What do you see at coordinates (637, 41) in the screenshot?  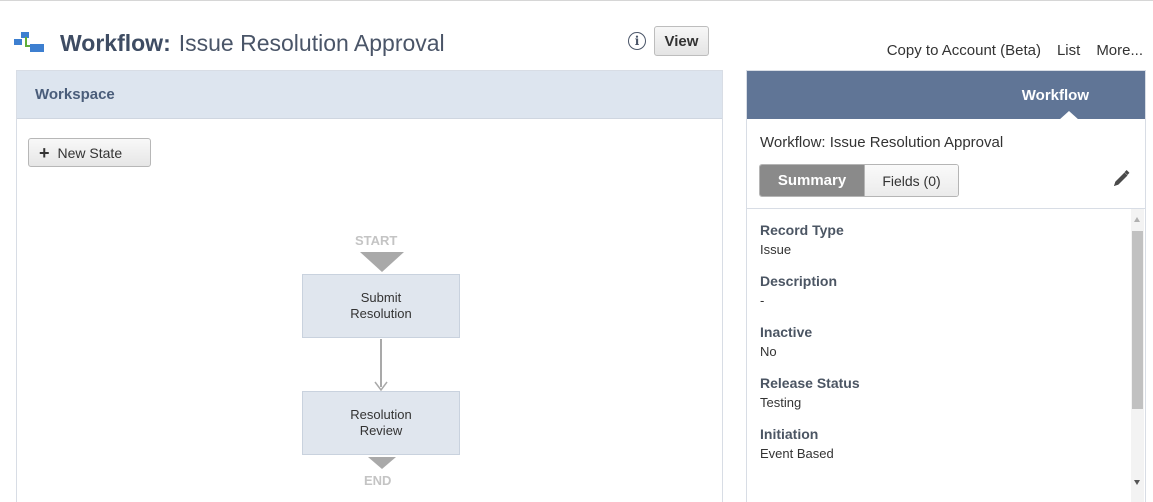 I see `info-icon: i` at bounding box center [637, 41].